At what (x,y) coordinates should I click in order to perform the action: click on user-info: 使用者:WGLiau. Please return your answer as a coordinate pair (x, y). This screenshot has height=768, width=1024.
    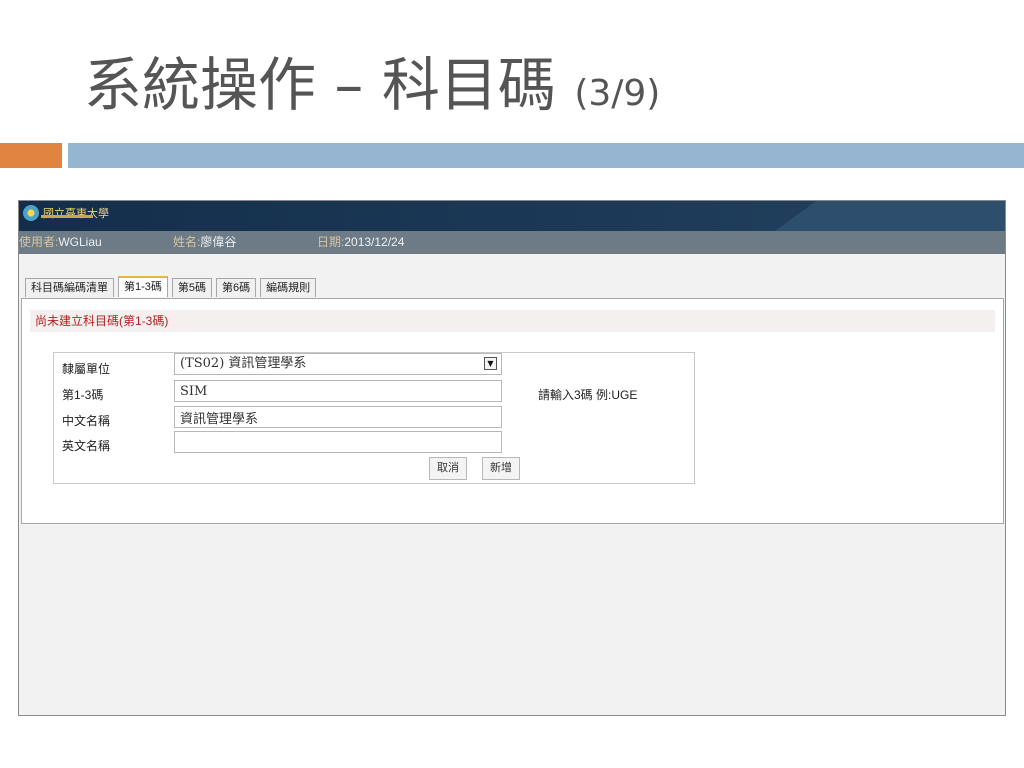
    Looking at the image, I should click on (60, 242).